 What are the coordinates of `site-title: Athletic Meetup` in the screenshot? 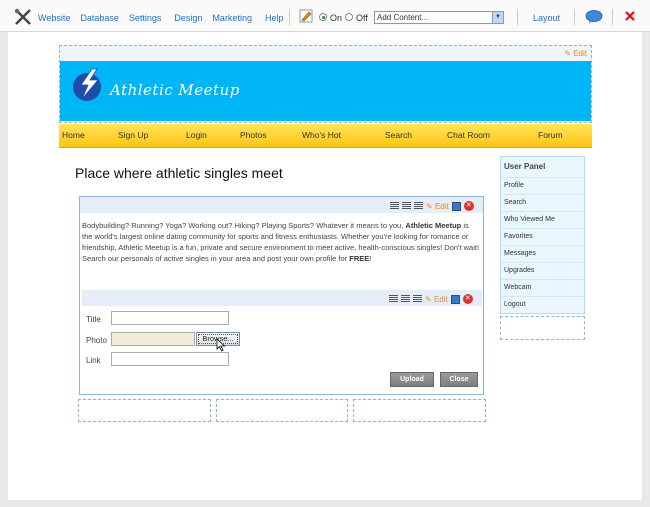 It's located at (175, 90).